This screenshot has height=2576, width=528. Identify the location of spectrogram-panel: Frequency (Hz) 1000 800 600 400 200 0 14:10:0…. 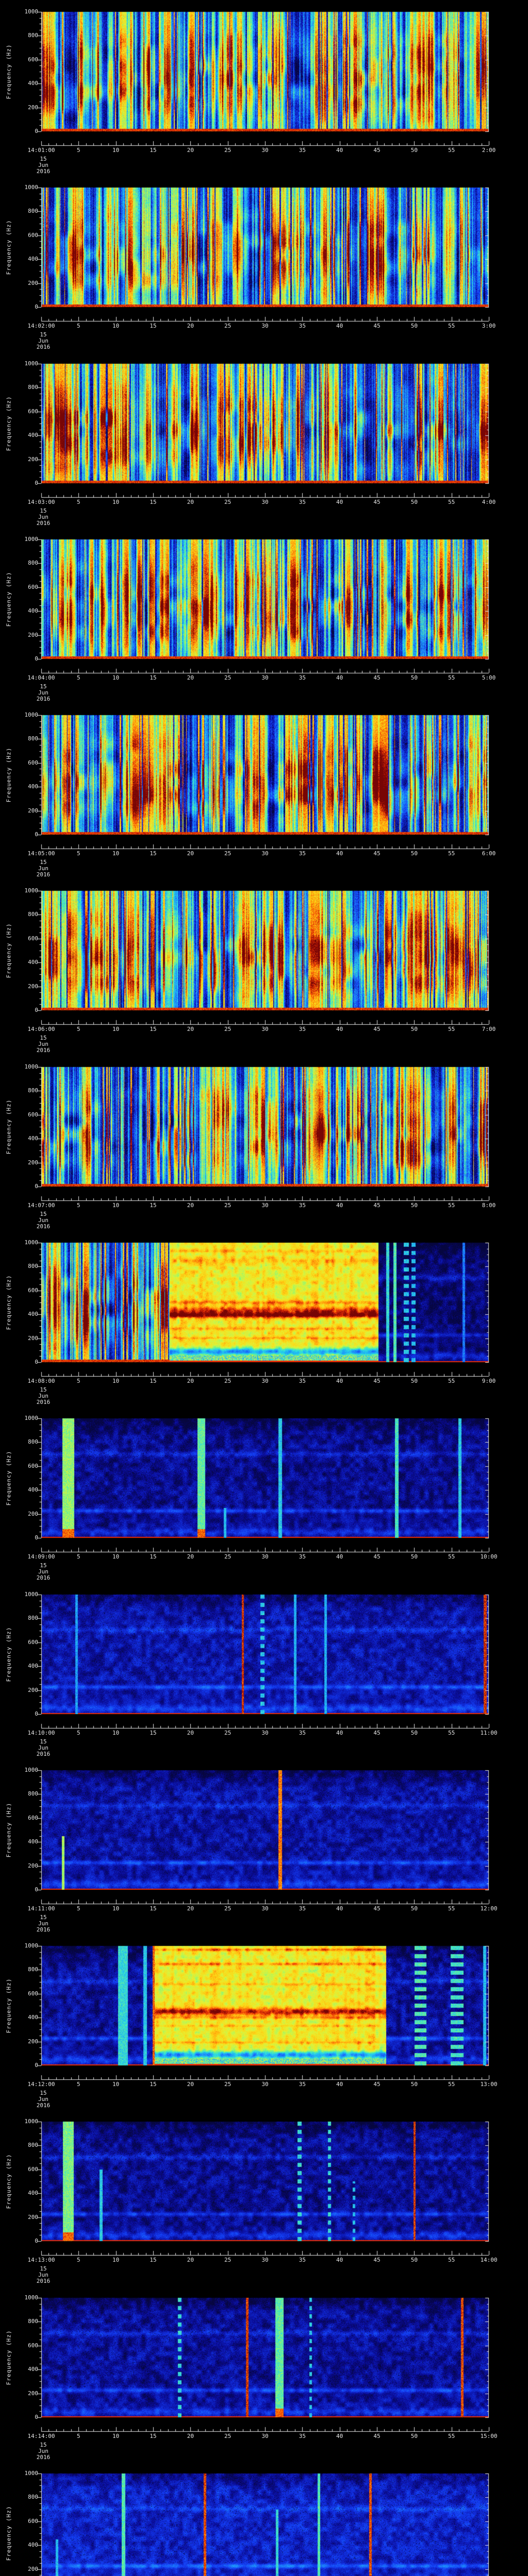
(264, 1671).